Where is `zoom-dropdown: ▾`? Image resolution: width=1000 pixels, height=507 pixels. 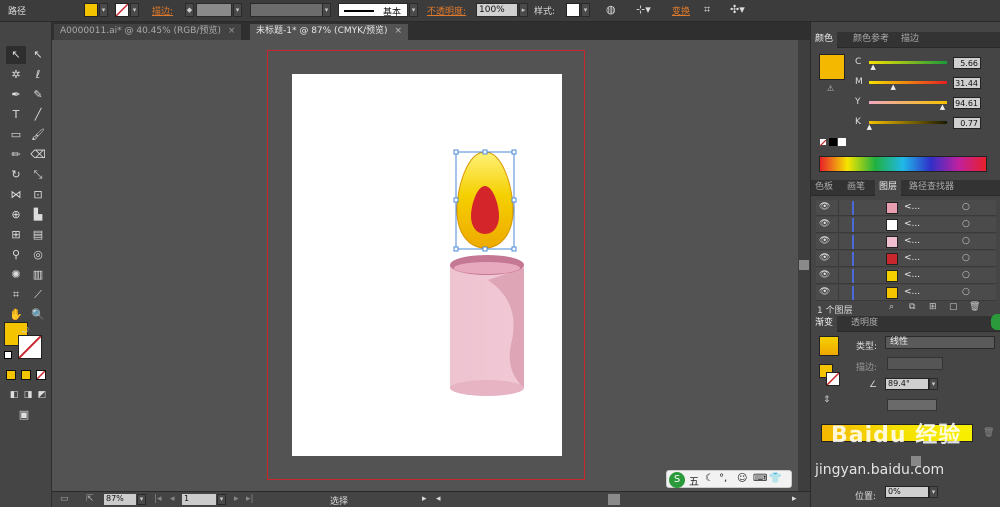 zoom-dropdown: ▾ is located at coordinates (141, 499).